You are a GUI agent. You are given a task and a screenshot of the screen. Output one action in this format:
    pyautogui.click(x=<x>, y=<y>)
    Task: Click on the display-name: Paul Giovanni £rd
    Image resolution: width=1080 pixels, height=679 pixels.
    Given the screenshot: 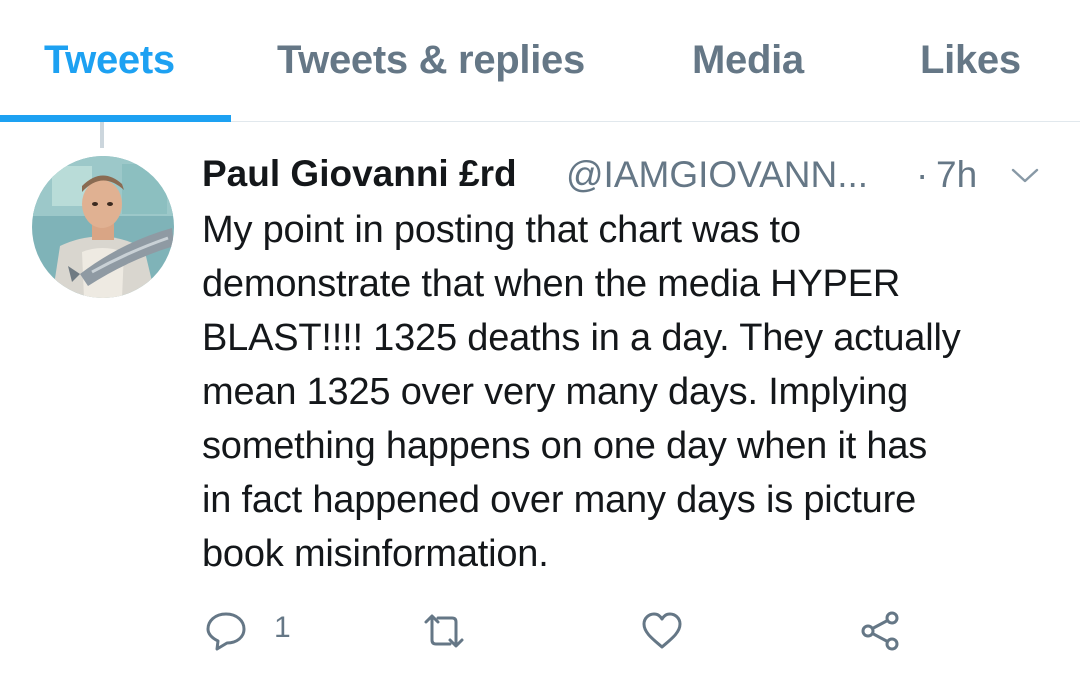 What is the action you would take?
    pyautogui.click(x=359, y=174)
    